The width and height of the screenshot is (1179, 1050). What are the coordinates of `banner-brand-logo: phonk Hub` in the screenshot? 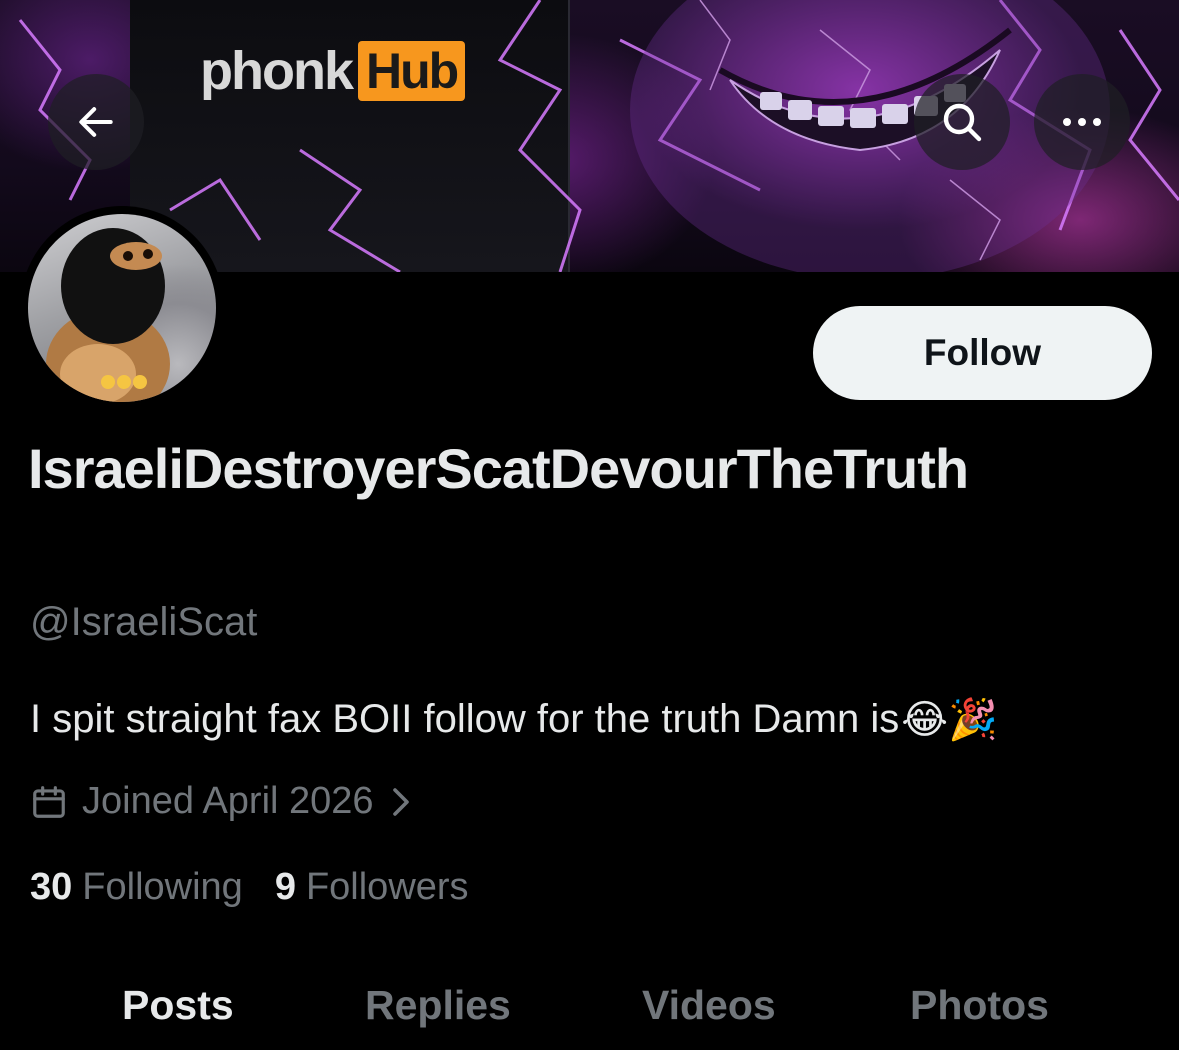 It's located at (333, 71).